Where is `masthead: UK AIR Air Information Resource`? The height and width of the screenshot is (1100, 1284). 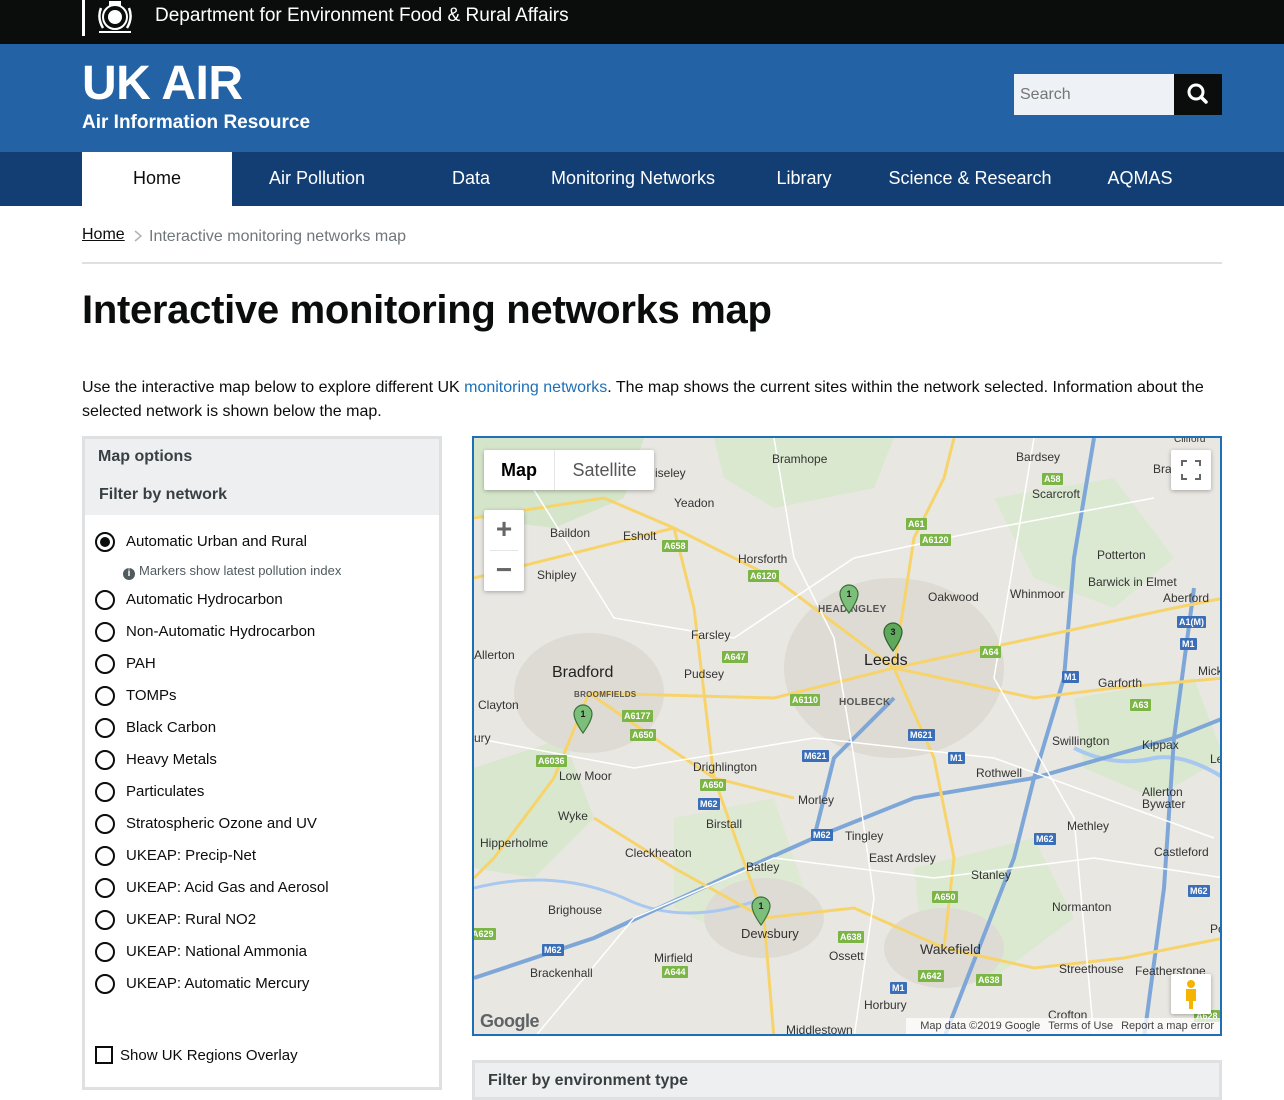 masthead: UK AIR Air Information Resource is located at coordinates (642, 98).